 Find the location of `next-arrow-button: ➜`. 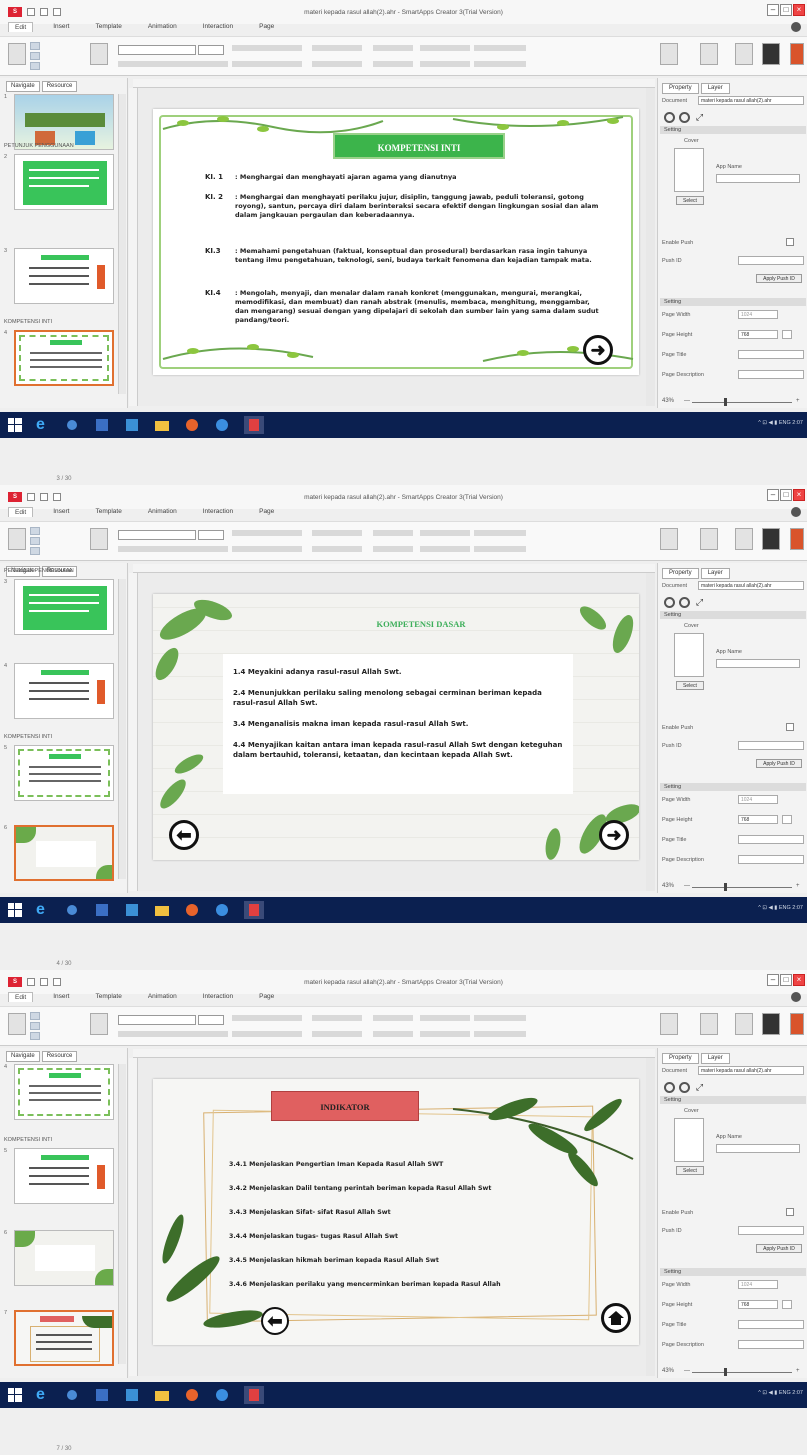

next-arrow-button: ➜ is located at coordinates (598, 350).